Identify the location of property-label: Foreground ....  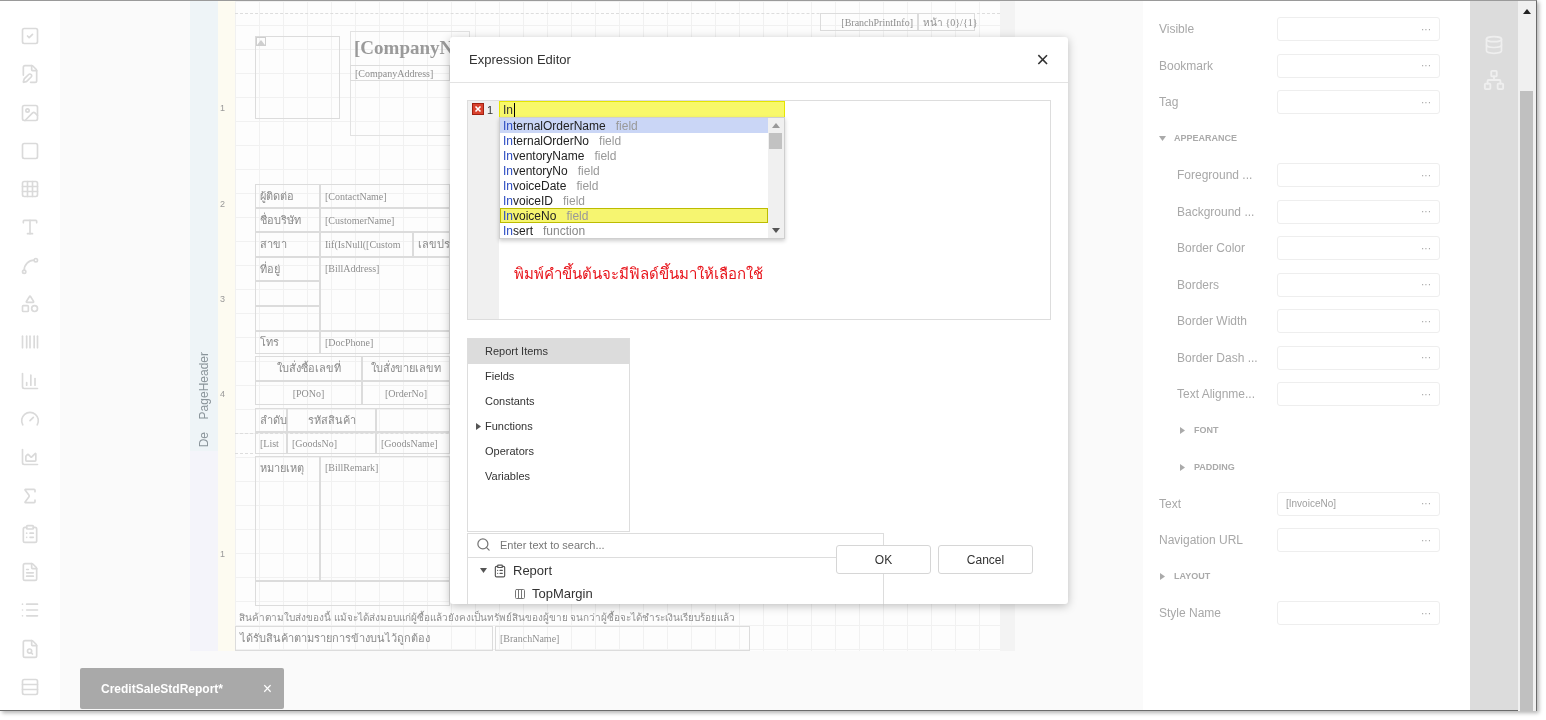
(1215, 176).